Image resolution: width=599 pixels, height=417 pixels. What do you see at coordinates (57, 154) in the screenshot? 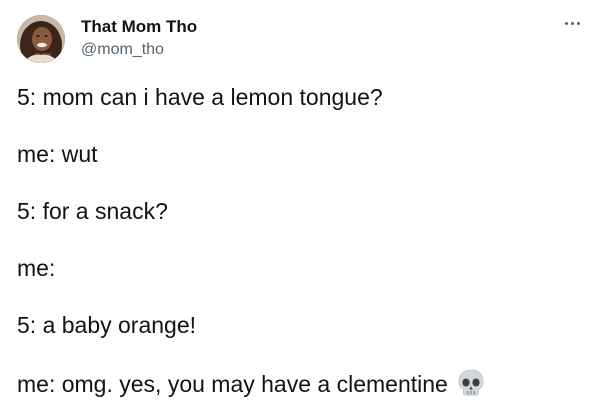
I see `tweet-line: me: wut` at bounding box center [57, 154].